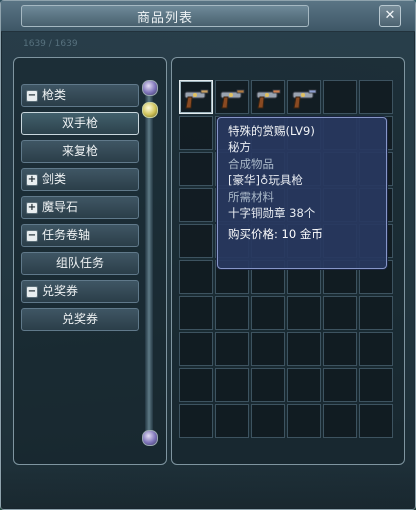 The width and height of the screenshot is (416, 510). I want to click on scrollbar-thumb, so click(150, 110).